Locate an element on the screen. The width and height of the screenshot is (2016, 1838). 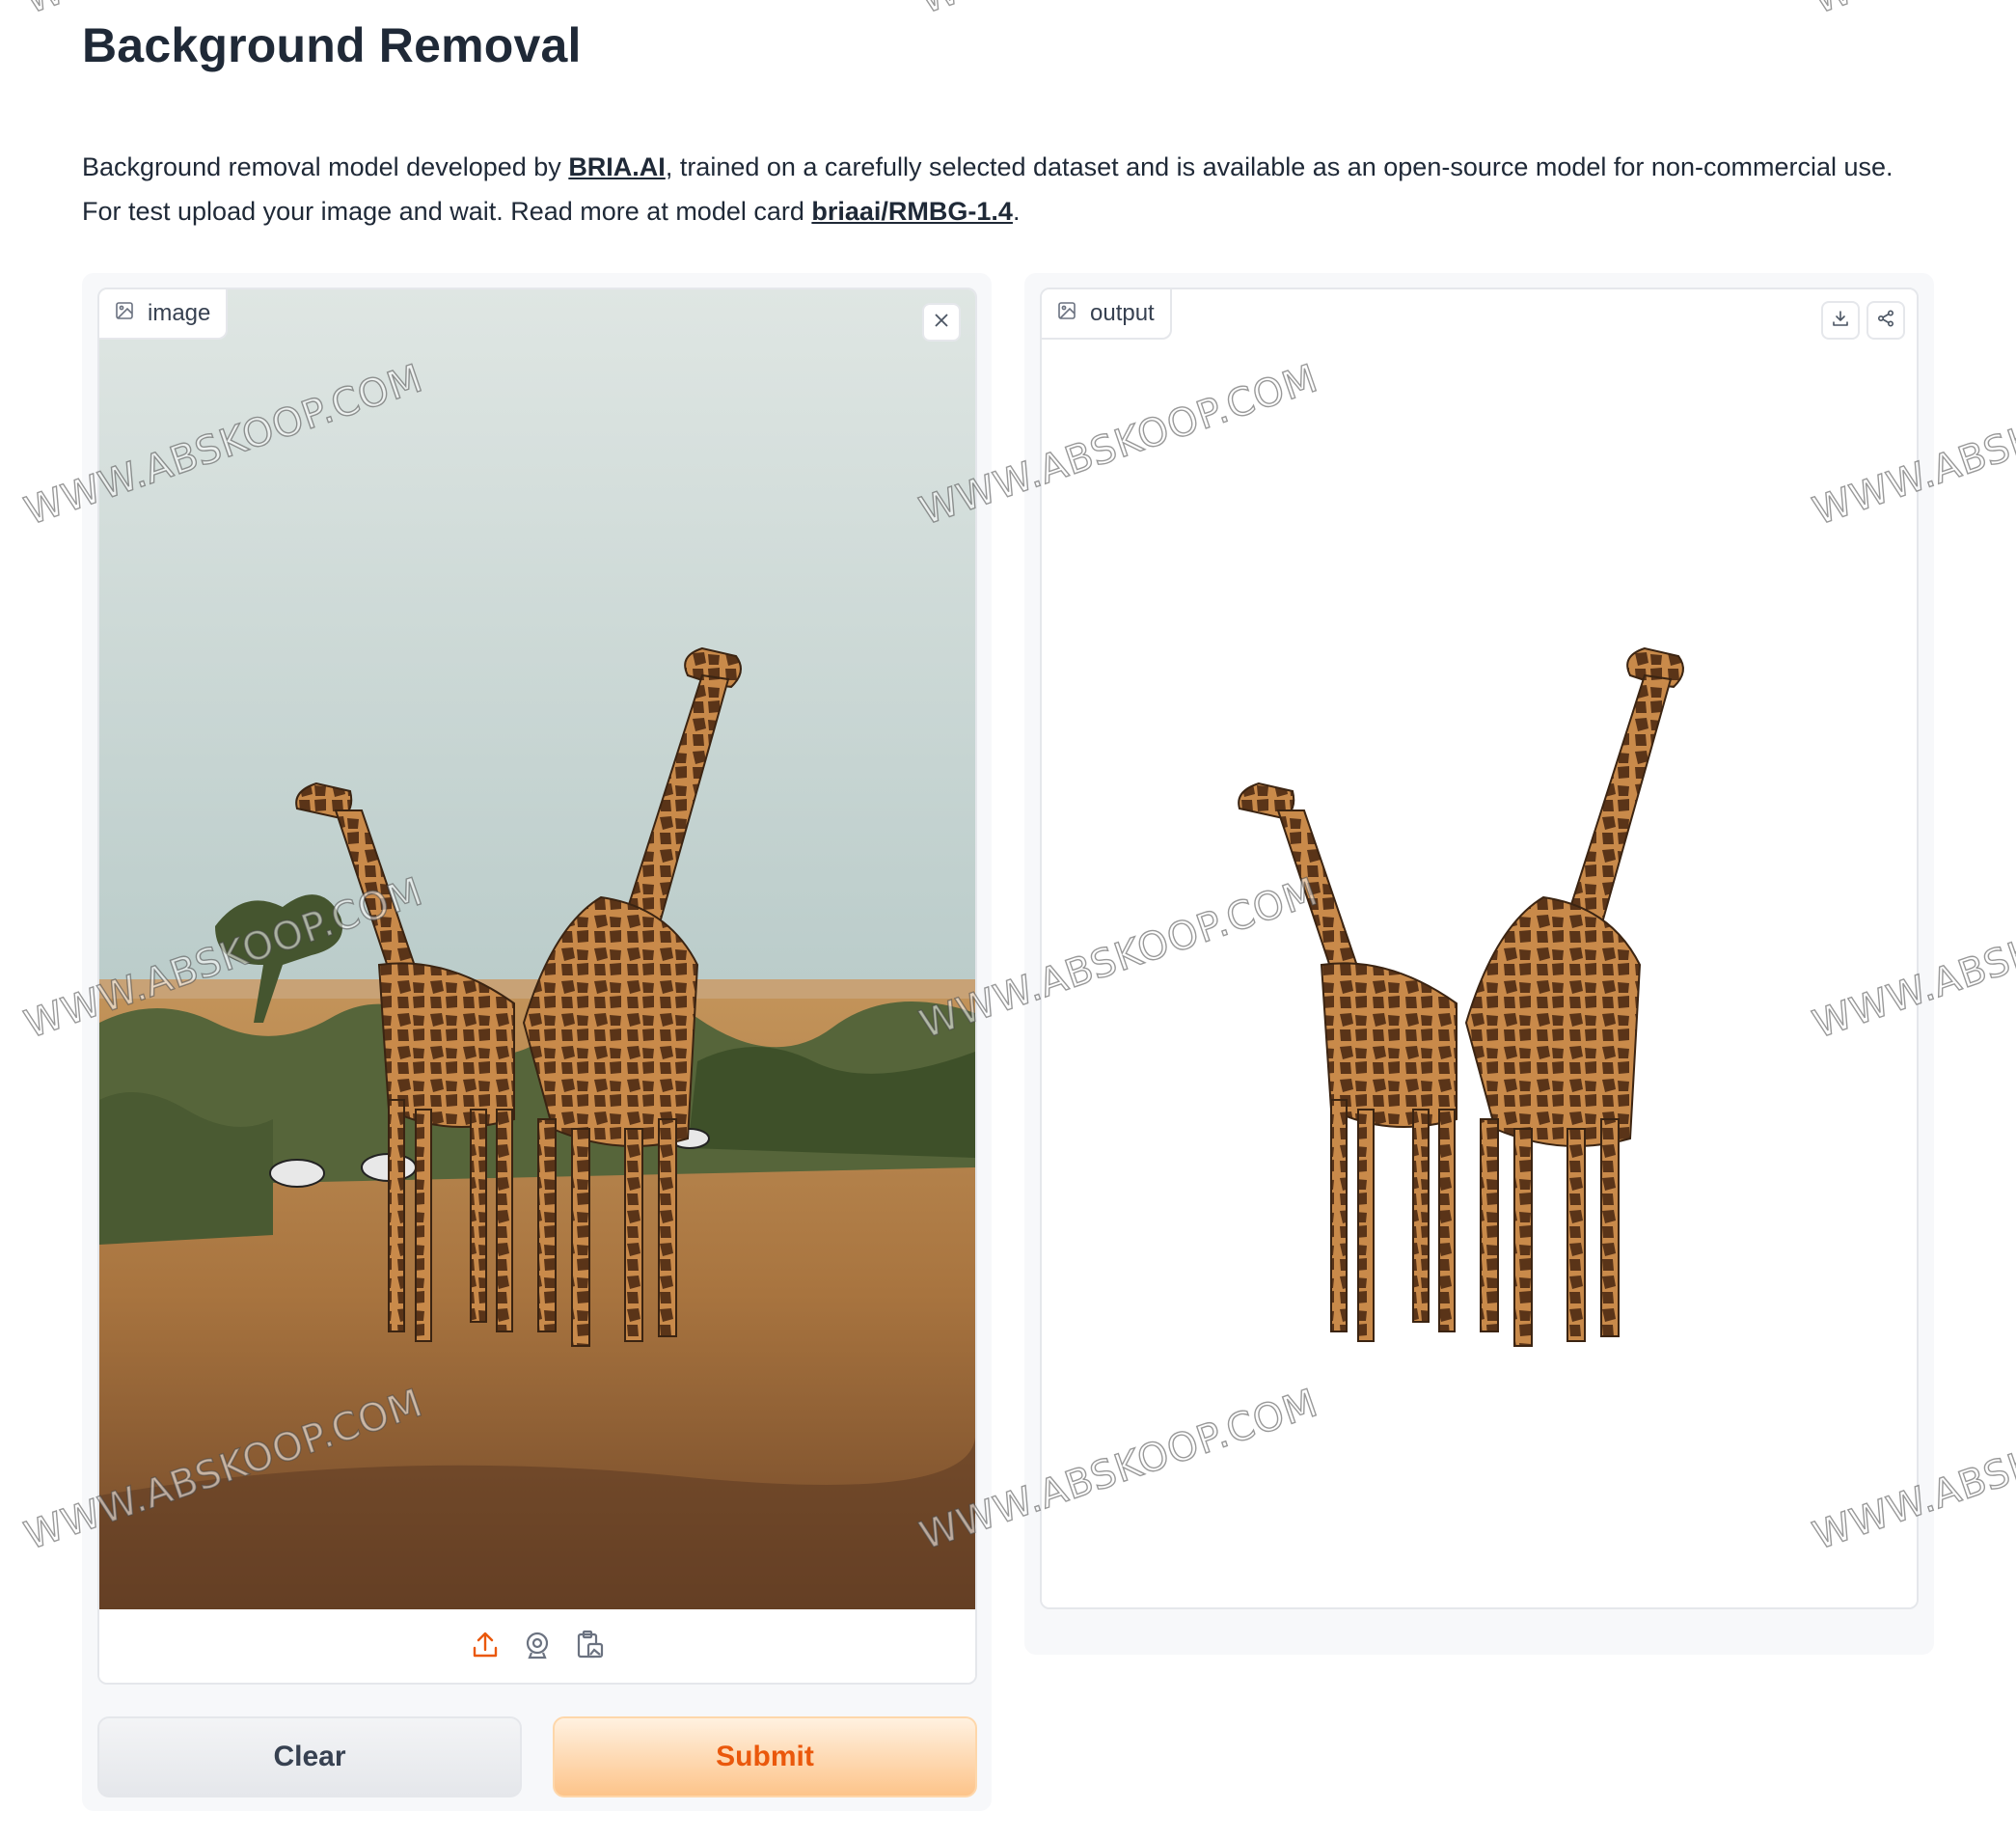
close-icon is located at coordinates (941, 323).